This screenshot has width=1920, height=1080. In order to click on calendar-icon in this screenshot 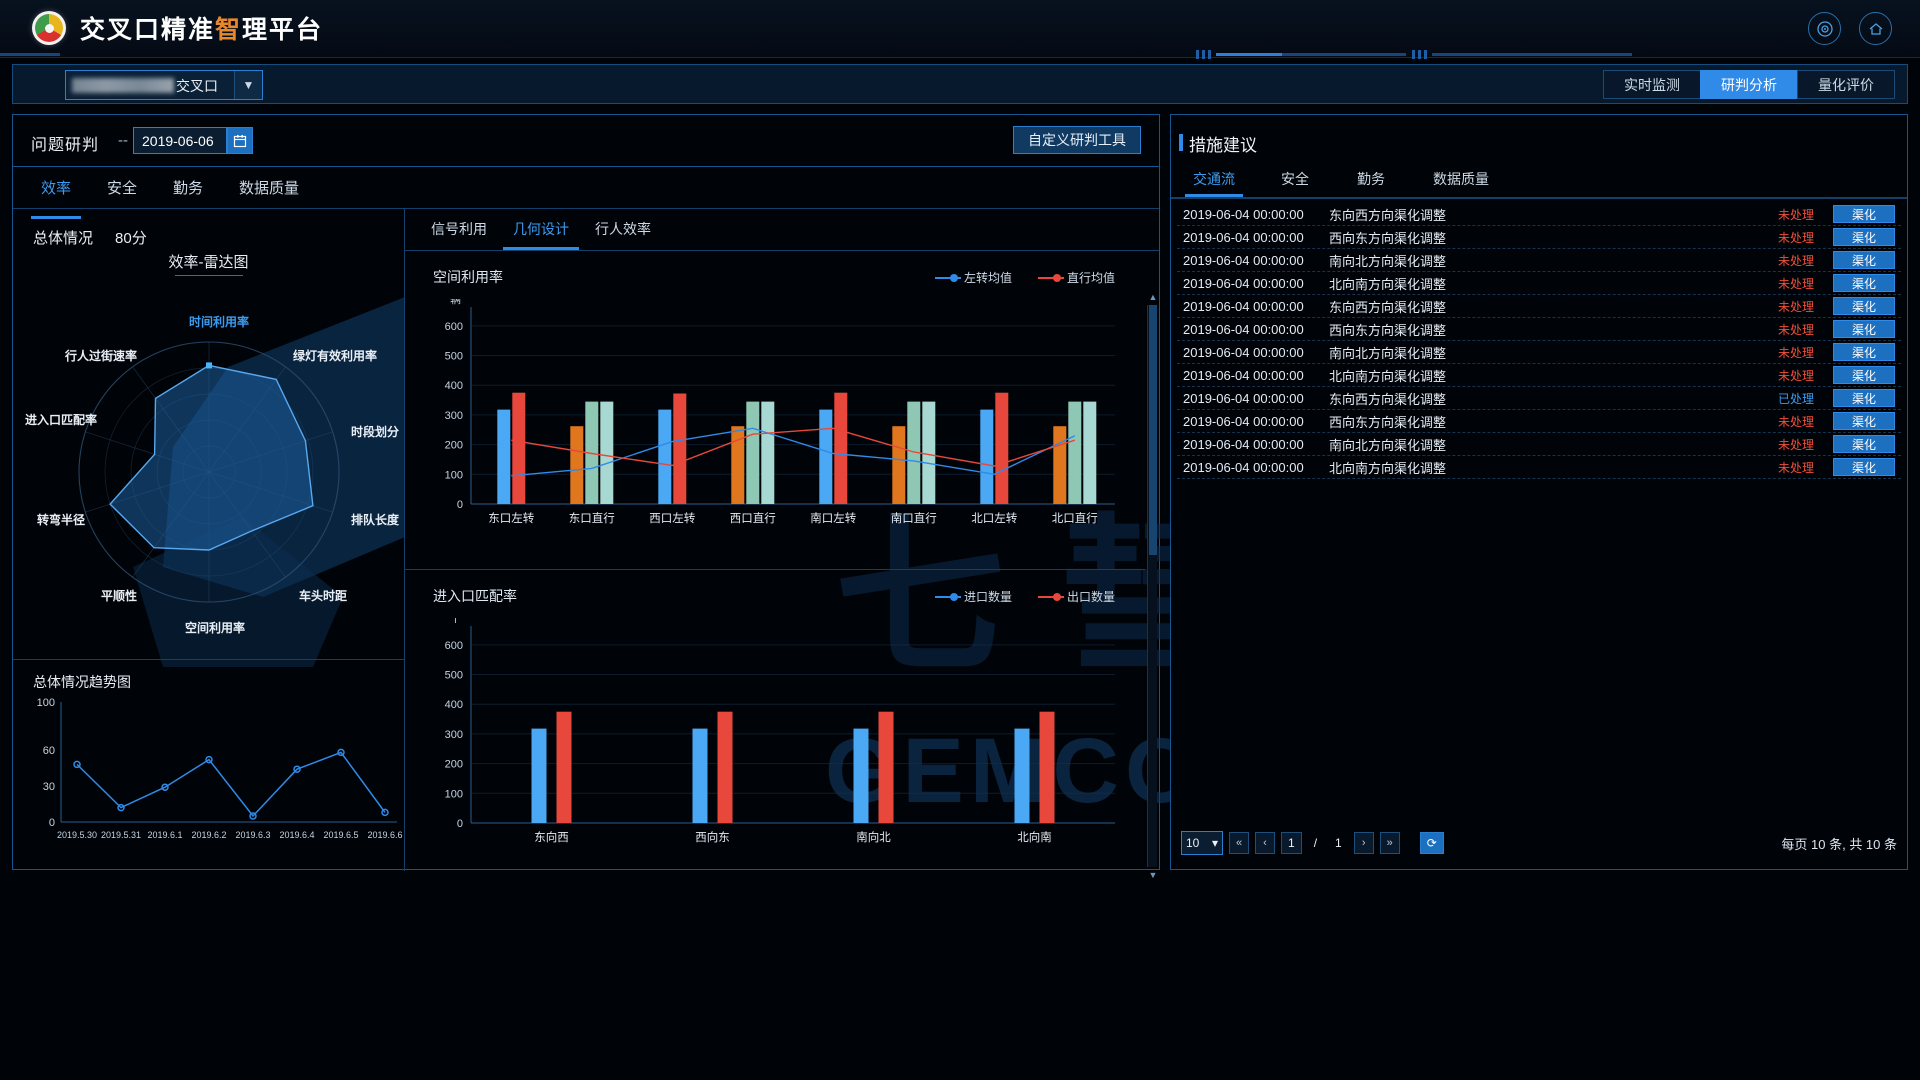, I will do `click(240, 140)`.